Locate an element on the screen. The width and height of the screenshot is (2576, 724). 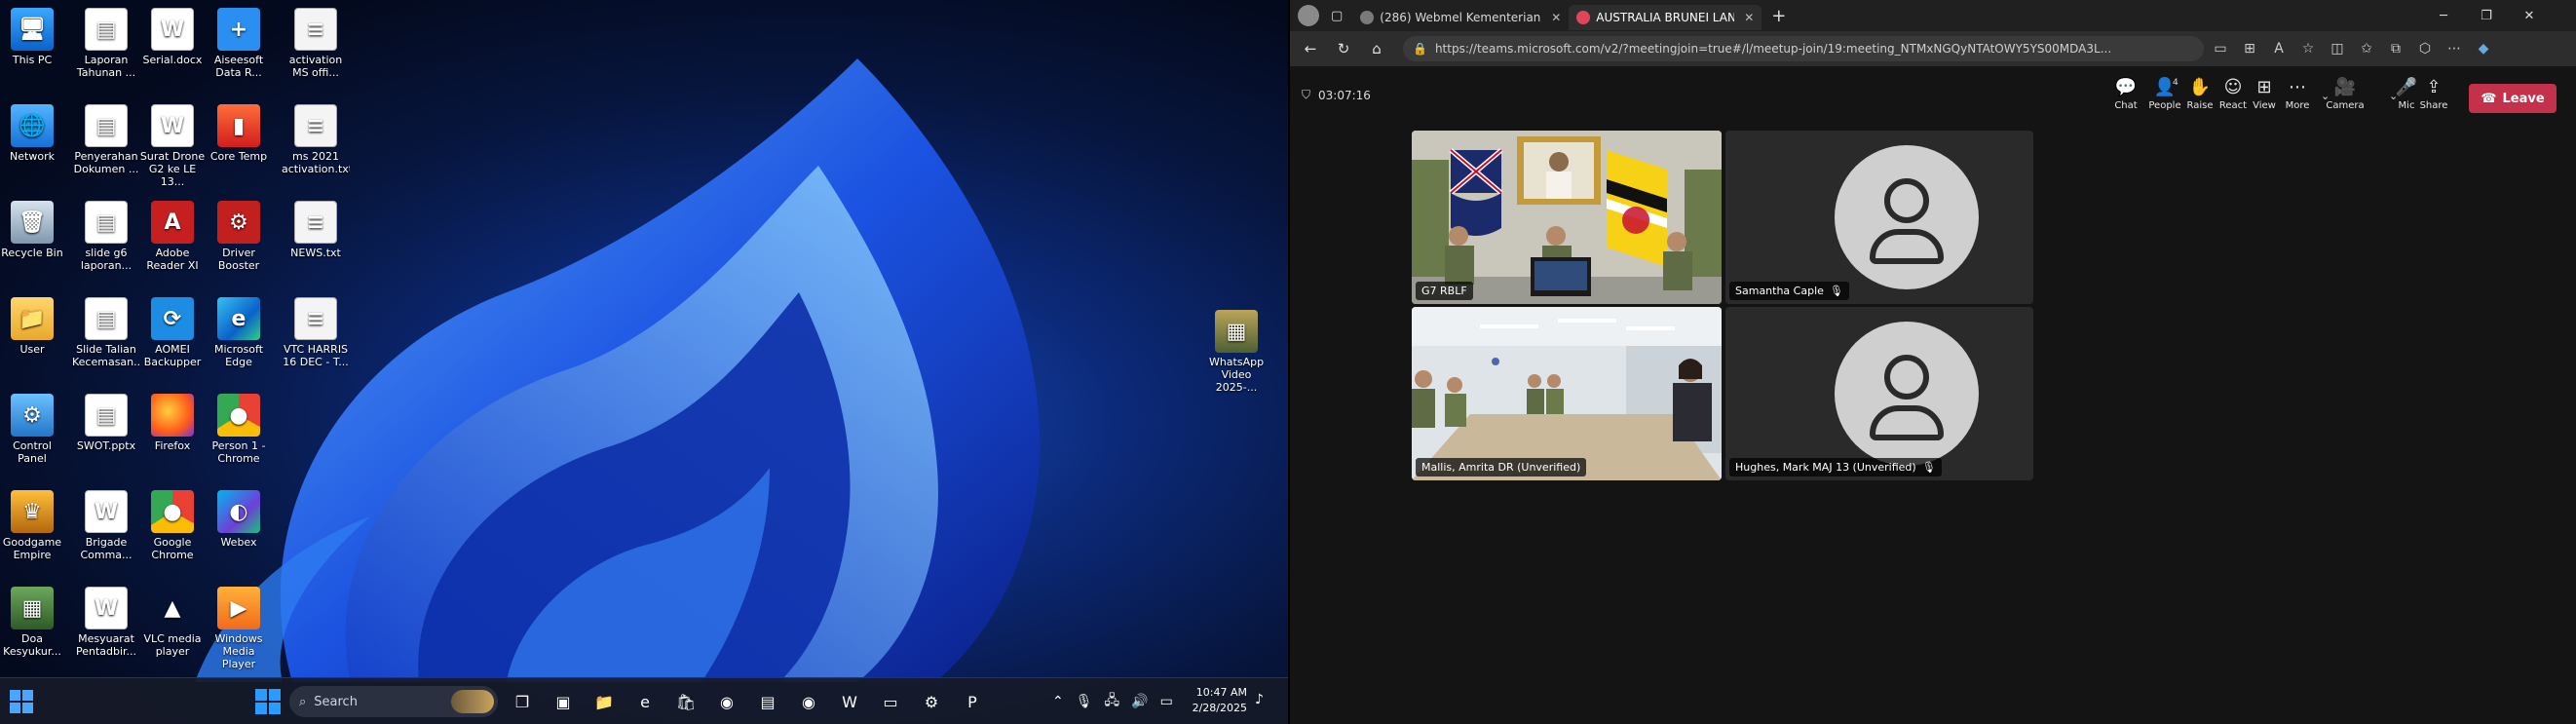
camera-options-chevron-icon: ⌄ is located at coordinates (2325, 96).